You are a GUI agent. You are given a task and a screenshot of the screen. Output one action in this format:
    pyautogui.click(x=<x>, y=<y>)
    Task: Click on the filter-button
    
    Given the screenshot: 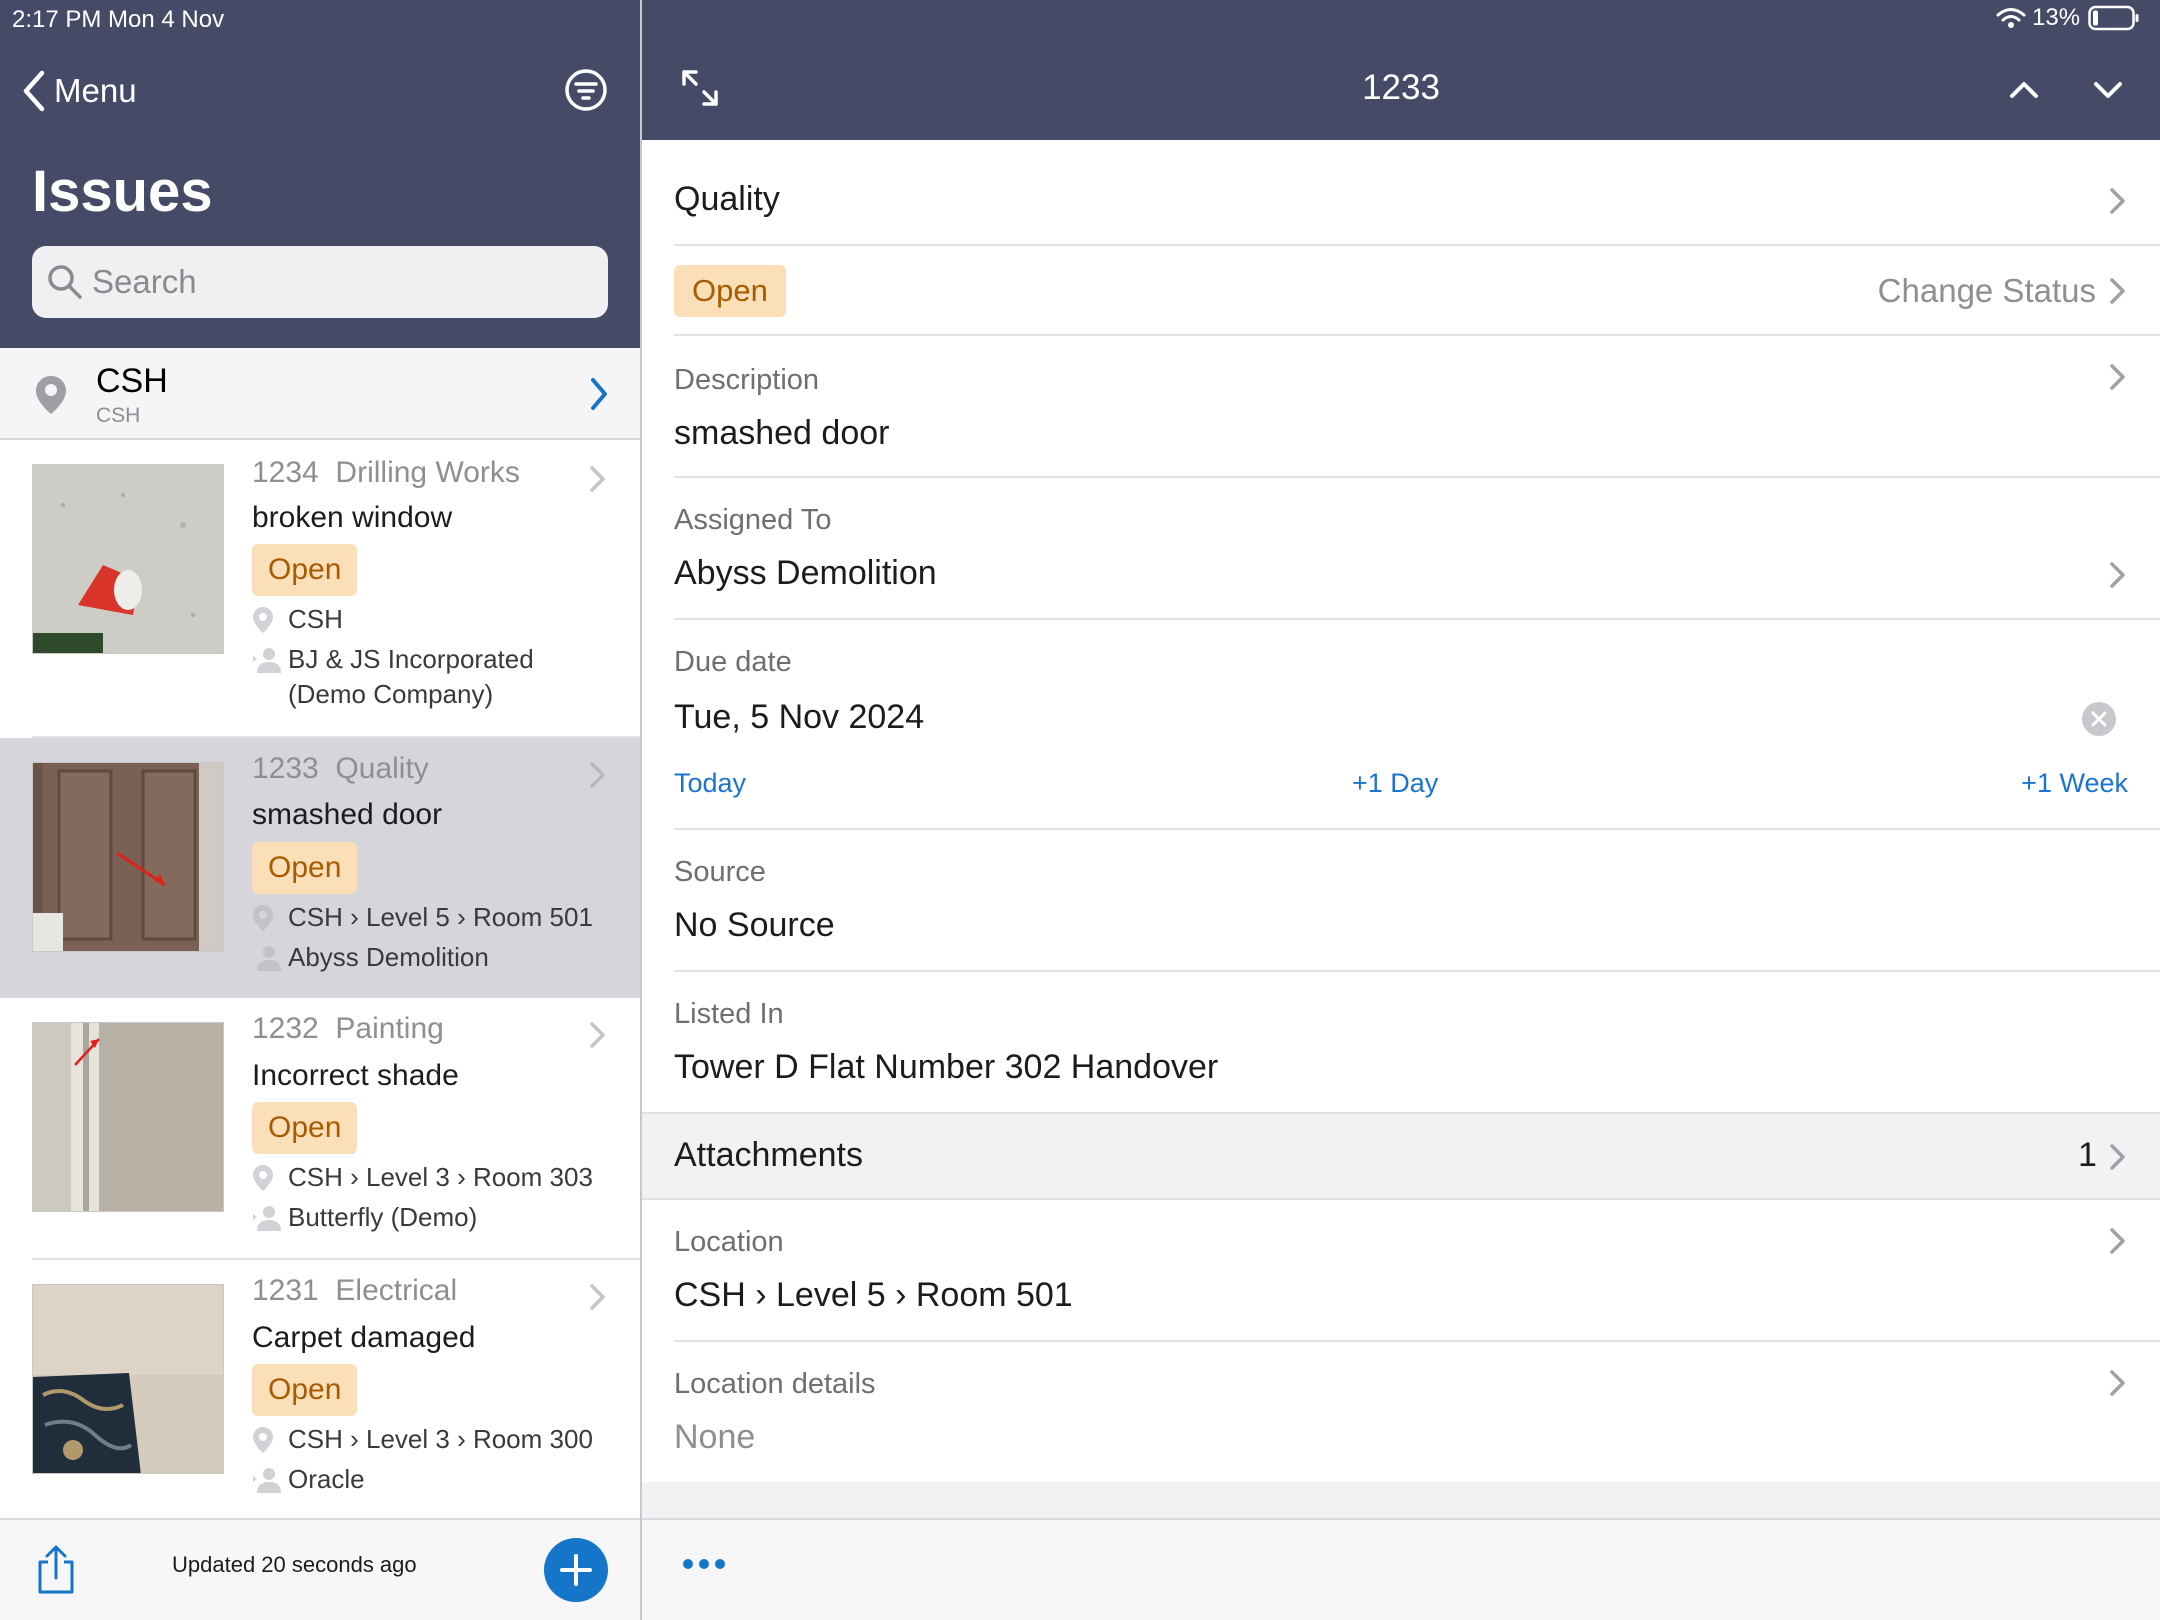 What is the action you would take?
    pyautogui.click(x=587, y=91)
    